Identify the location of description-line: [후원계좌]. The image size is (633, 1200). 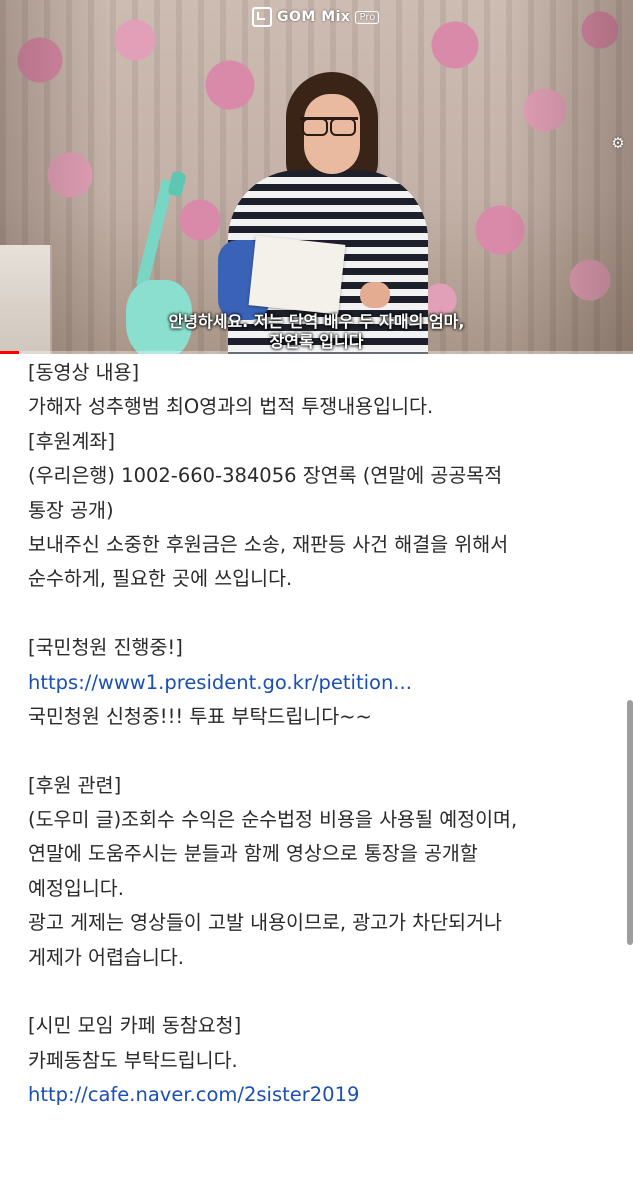
(71, 441).